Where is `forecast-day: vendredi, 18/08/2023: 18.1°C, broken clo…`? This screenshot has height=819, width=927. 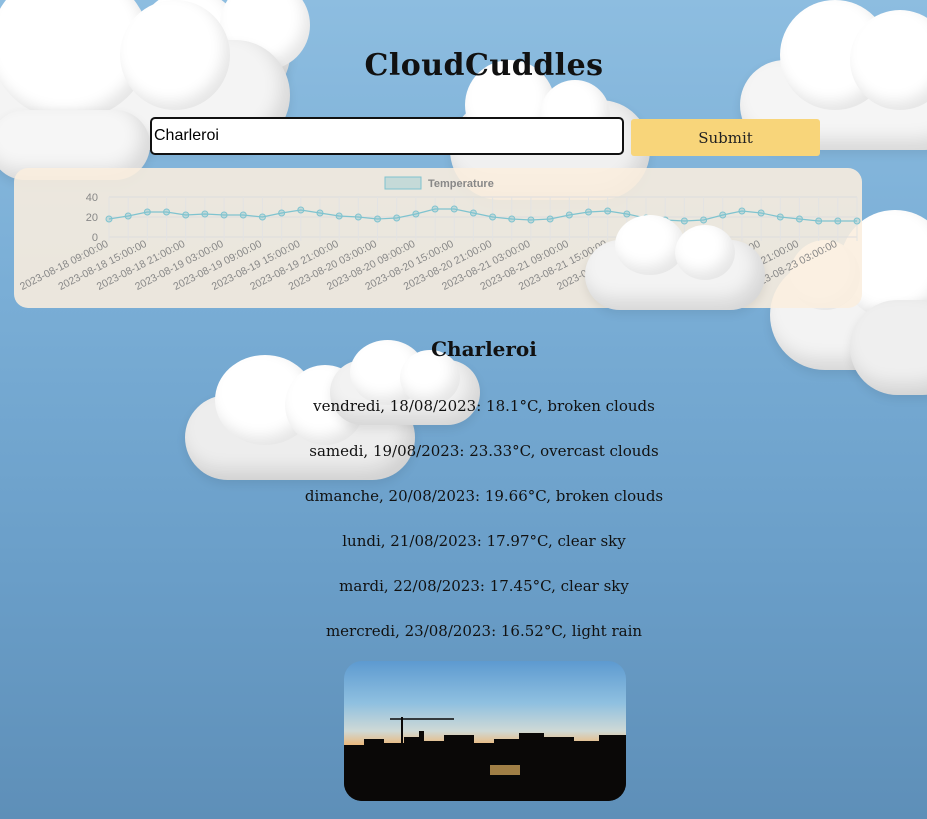 forecast-day: vendredi, 18/08/2023: 18.1°C, broken clo… is located at coordinates (484, 406).